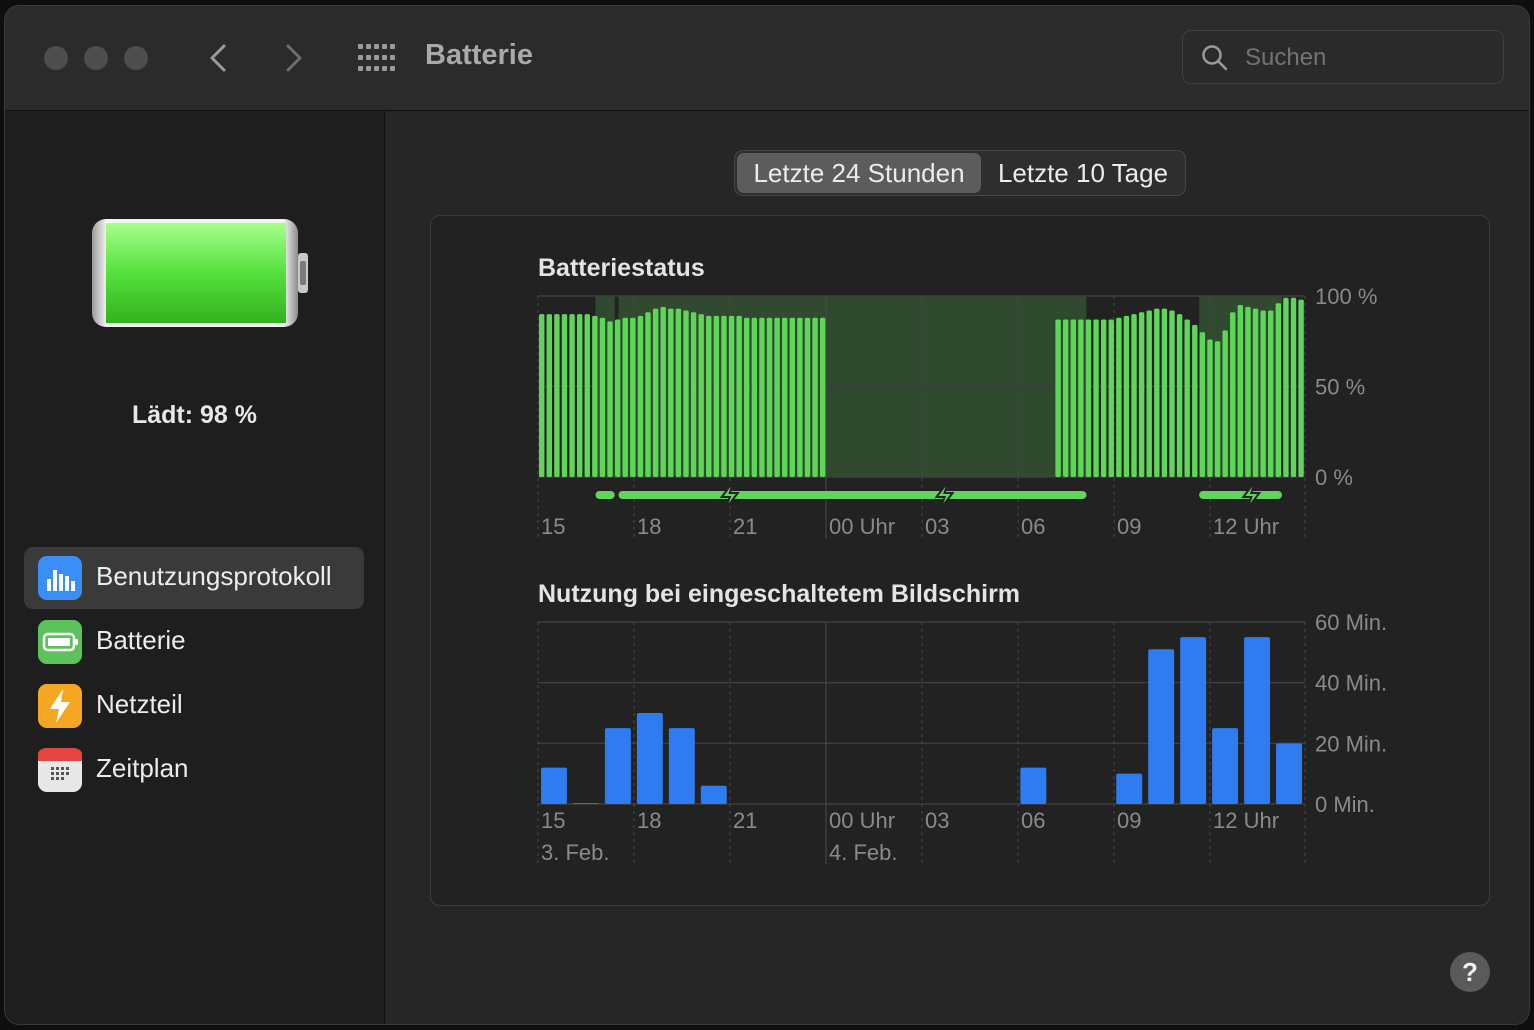  What do you see at coordinates (60, 770) in the screenshot?
I see `calendar-icon` at bounding box center [60, 770].